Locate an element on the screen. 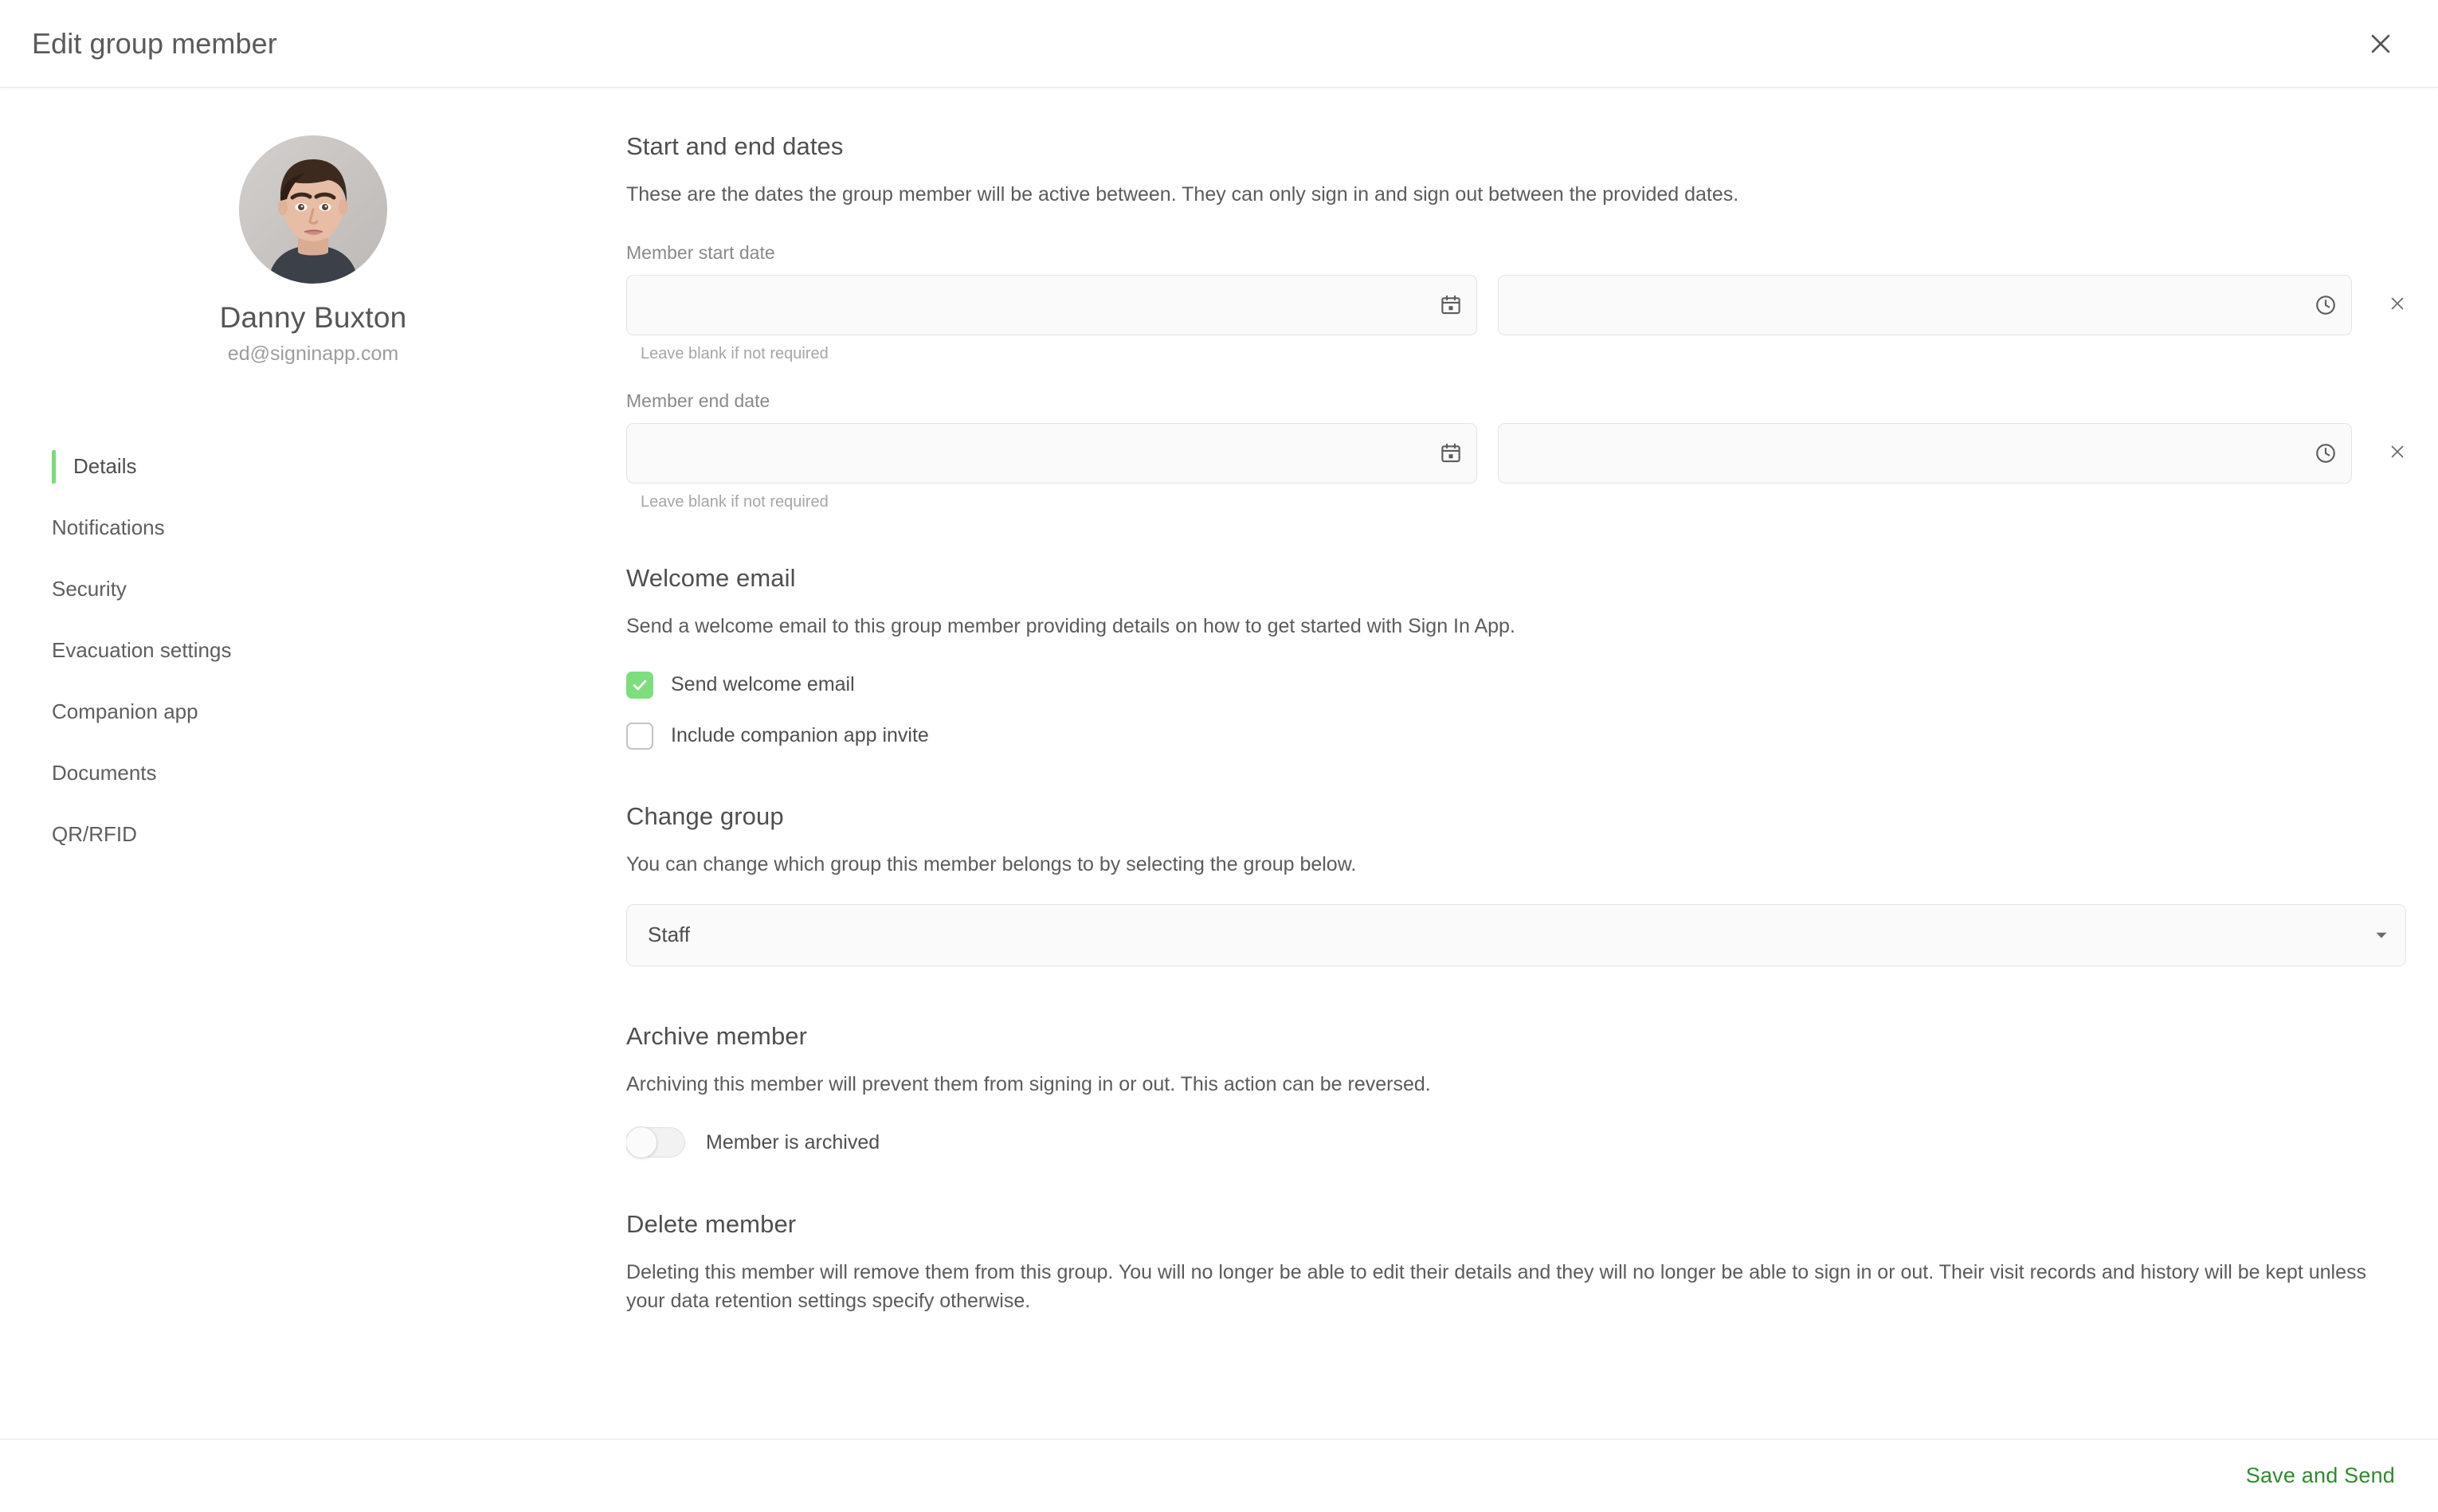 The height and width of the screenshot is (1512, 2438). clear-start-date-button is located at coordinates (2397, 305).